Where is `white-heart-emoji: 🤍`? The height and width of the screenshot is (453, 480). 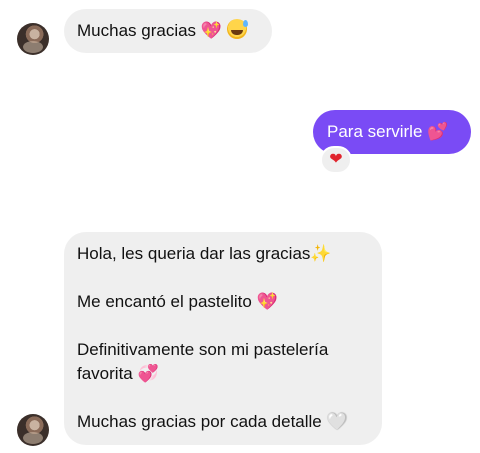
white-heart-emoji: 🤍 is located at coordinates (337, 422).